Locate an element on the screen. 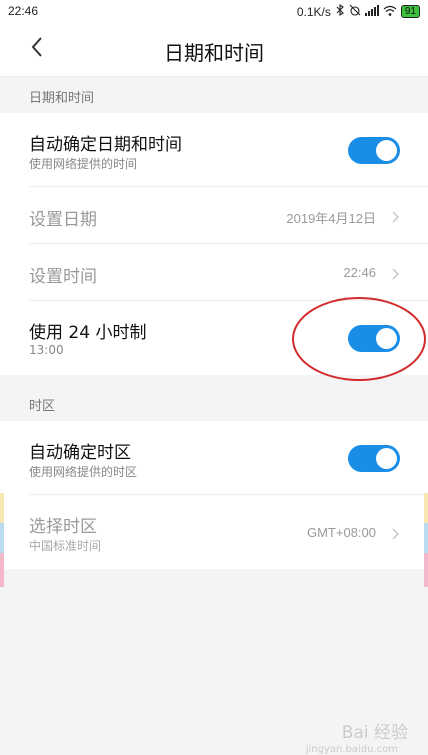 The image size is (428, 755). row-auto-timezone: 自动确定时区 使用网络提供的时区 is located at coordinates (214, 458).